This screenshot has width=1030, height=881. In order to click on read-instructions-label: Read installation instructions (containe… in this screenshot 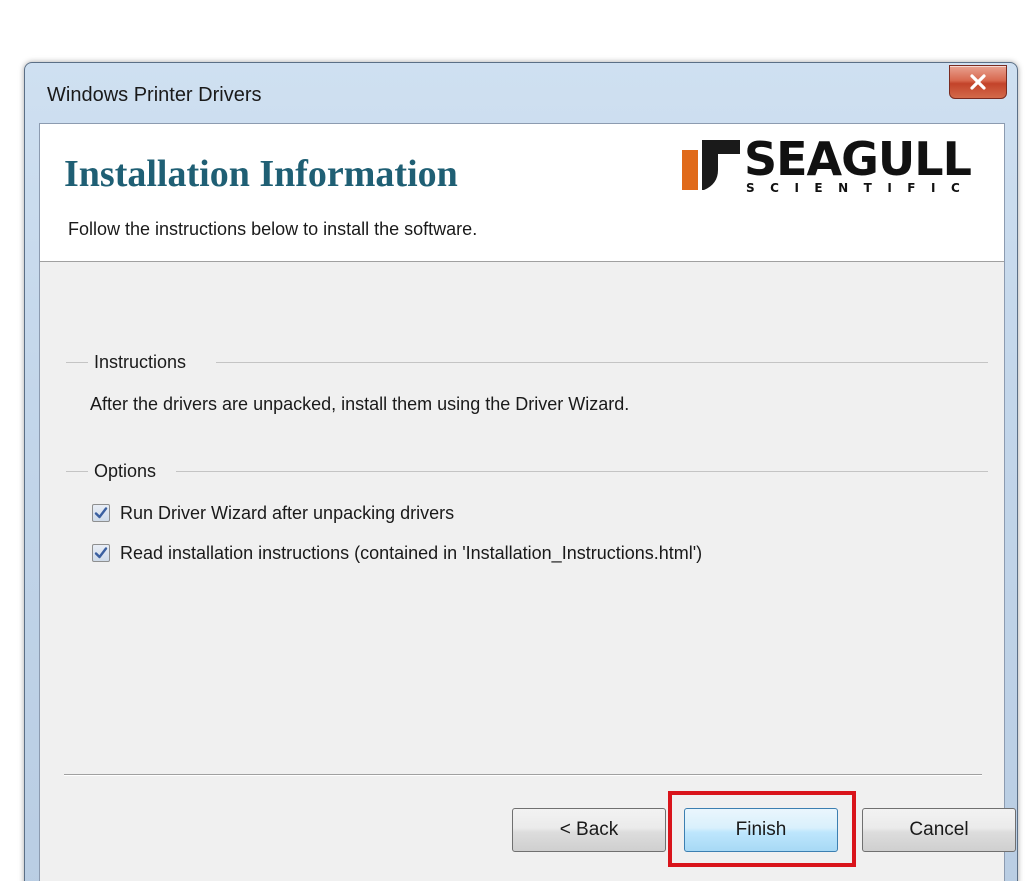, I will do `click(411, 552)`.